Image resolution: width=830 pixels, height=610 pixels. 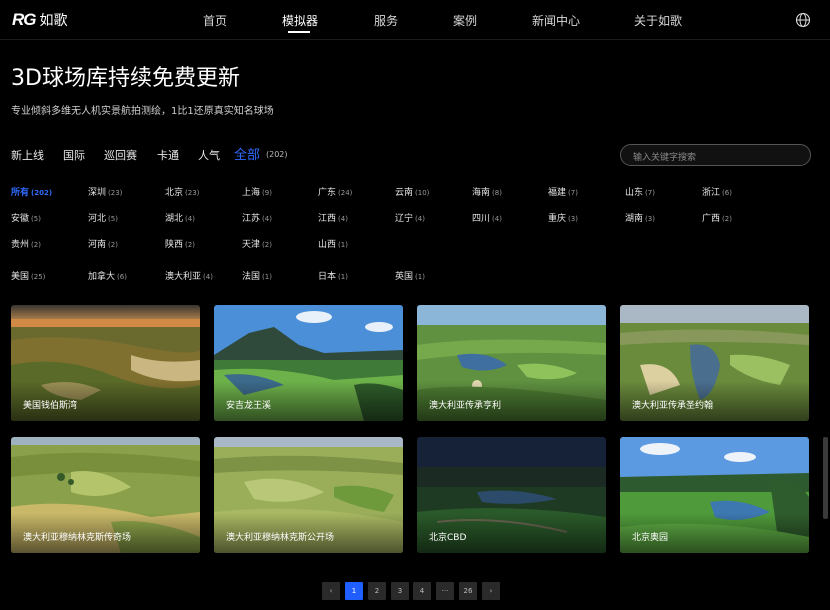 I want to click on region-name: 山西, so click(x=327, y=245).